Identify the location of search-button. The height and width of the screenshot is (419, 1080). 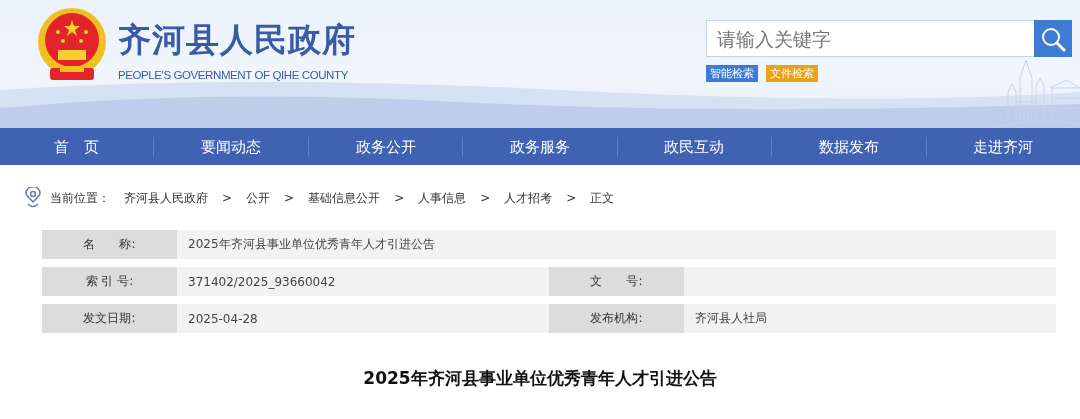
(1053, 38).